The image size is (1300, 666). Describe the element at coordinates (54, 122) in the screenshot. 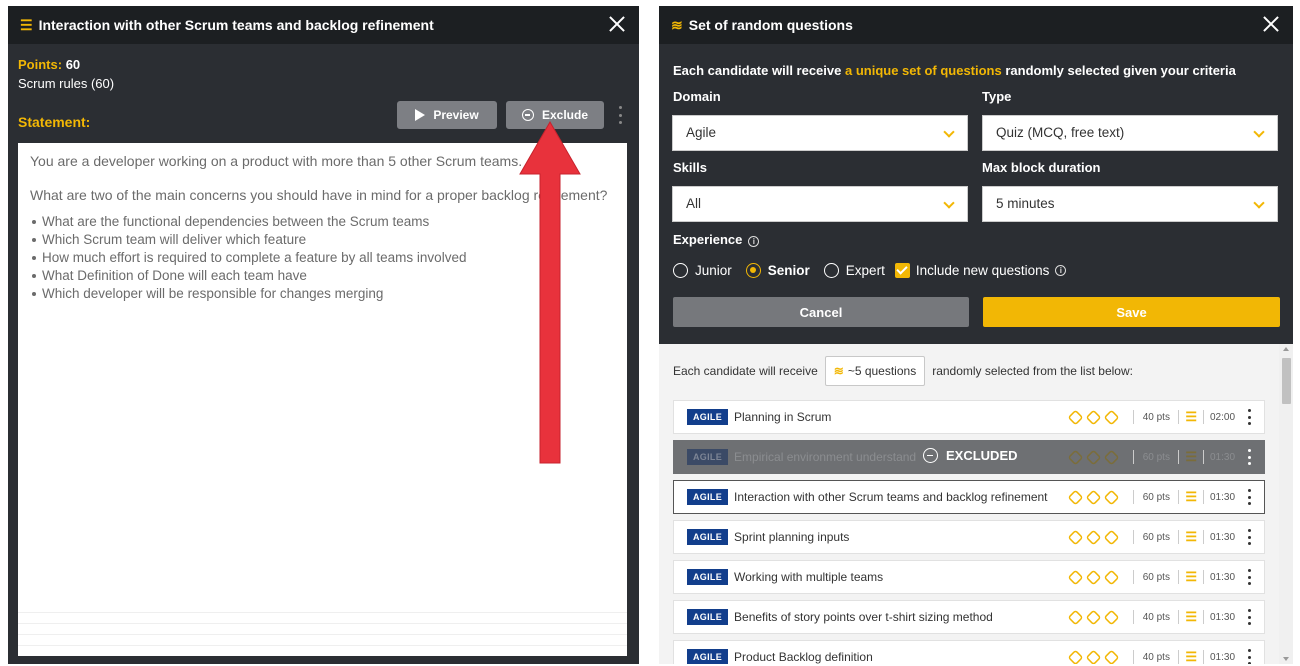

I see `statement-label: Statement:` at that location.